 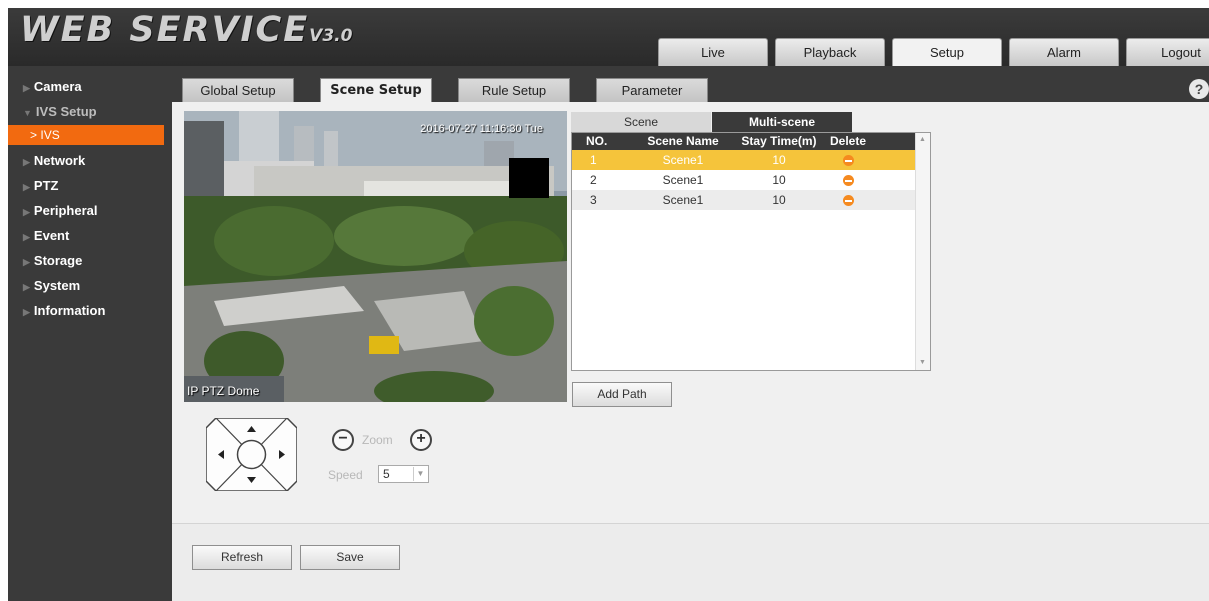 I want to click on nav-alarm: Alarm, so click(x=1064, y=52).